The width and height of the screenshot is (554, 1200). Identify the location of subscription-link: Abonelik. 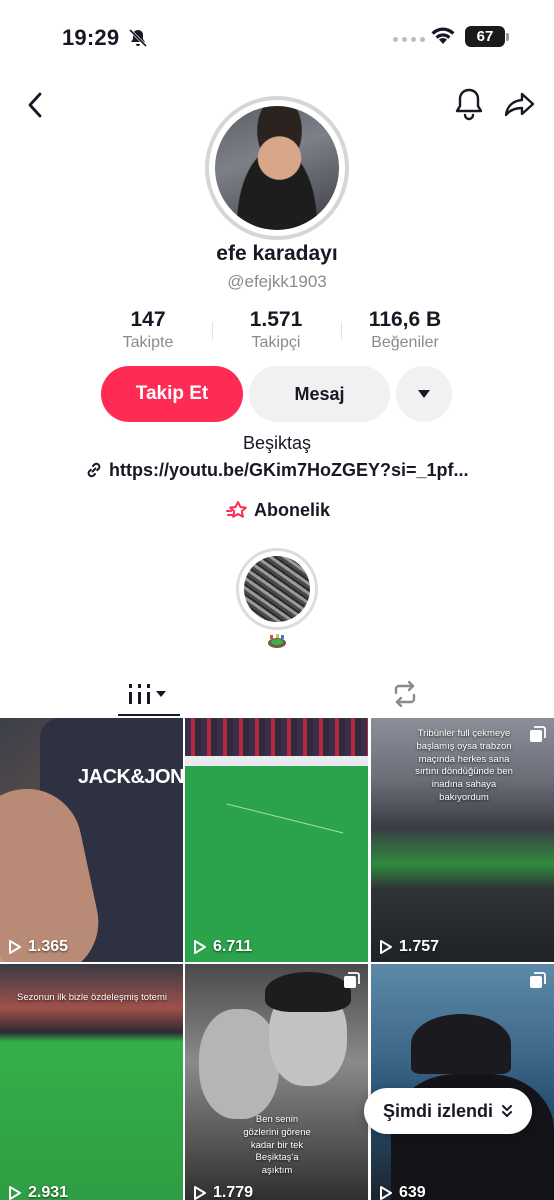
(278, 510).